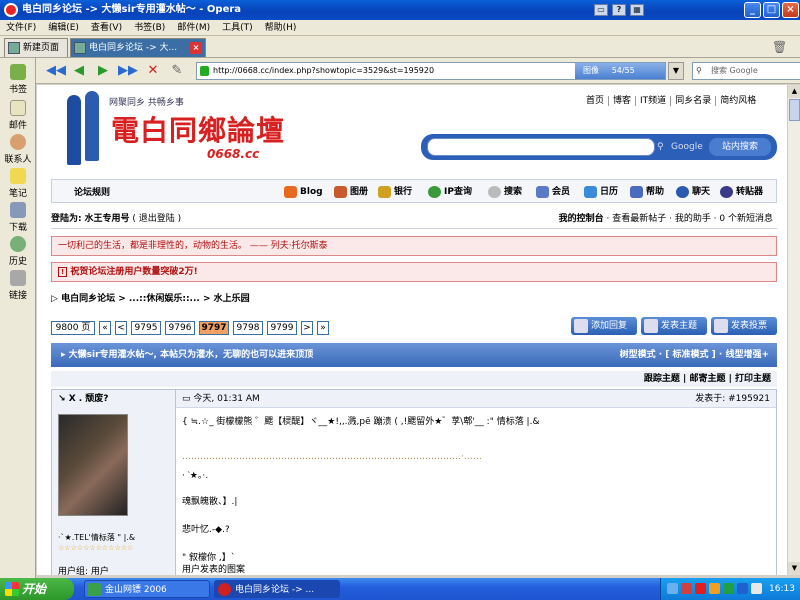 Image resolution: width=800 pixels, height=600 pixels. Describe the element at coordinates (732, 399) in the screenshot. I see `post-number: 发表于: #195921` at that location.